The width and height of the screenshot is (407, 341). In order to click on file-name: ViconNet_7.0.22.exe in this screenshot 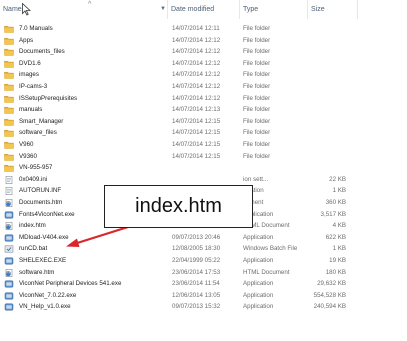, I will do `click(48, 295)`.